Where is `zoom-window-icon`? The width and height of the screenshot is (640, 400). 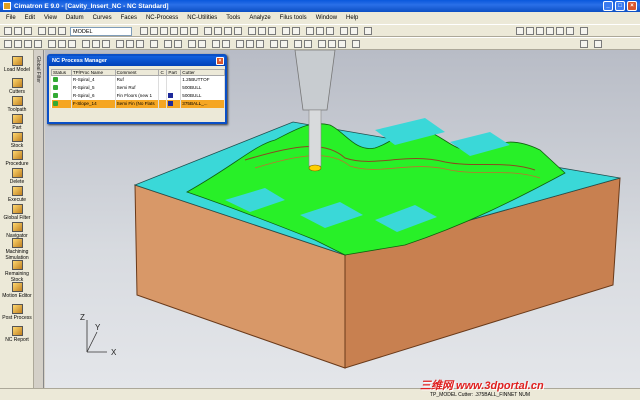
zoom-window-icon is located at coordinates (174, 31).